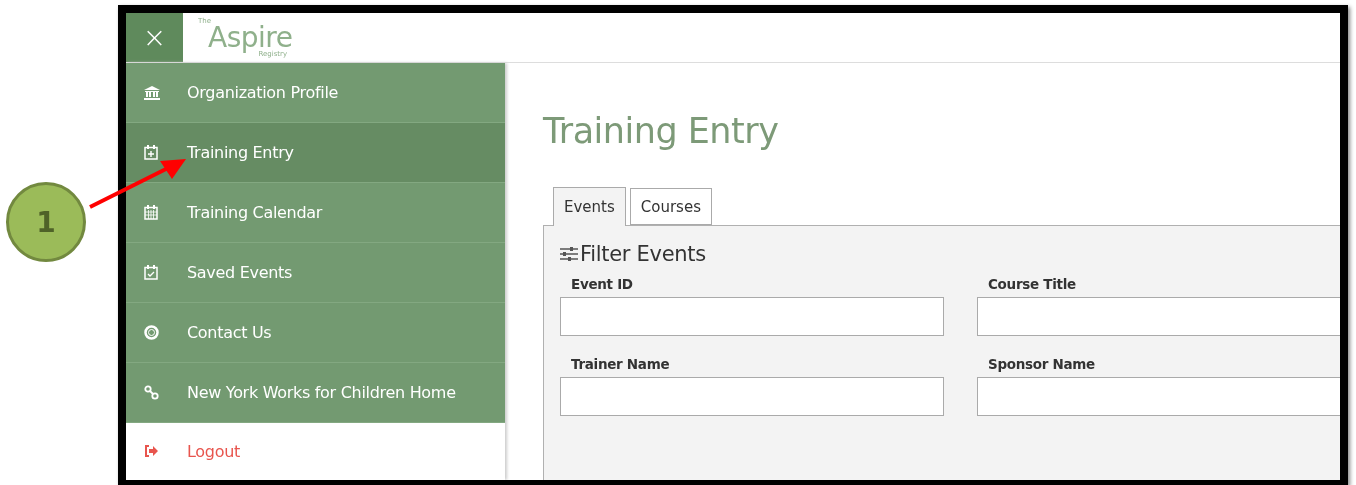 The width and height of the screenshot is (1356, 485). I want to click on sidebar-item: Contact Us, so click(315, 333).